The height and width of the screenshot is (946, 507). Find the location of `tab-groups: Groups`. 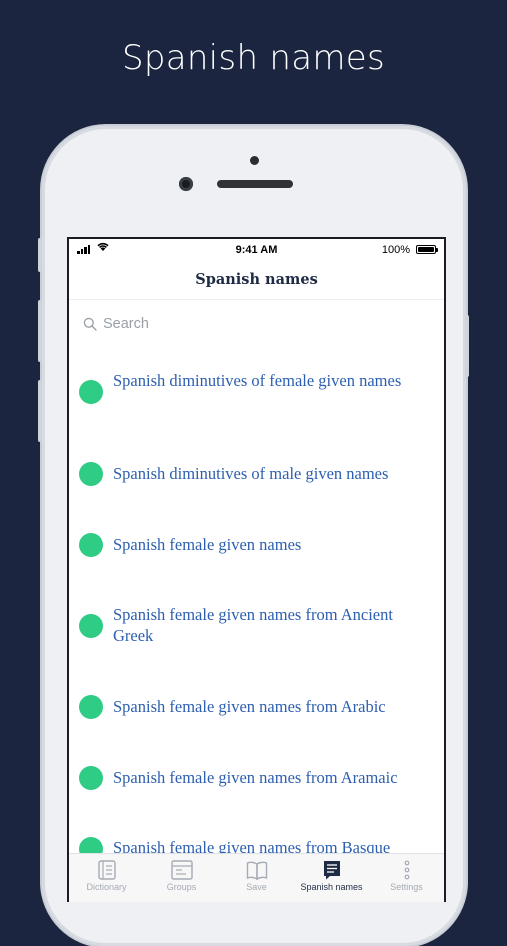

tab-groups: Groups is located at coordinates (181, 878).